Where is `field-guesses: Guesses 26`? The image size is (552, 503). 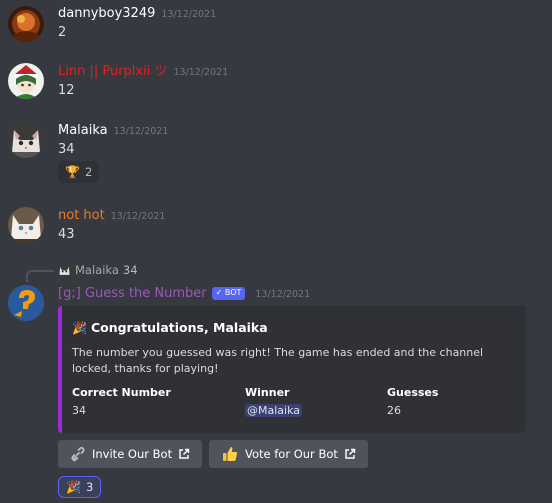 field-guesses: Guesses 26 is located at coordinates (412, 402).